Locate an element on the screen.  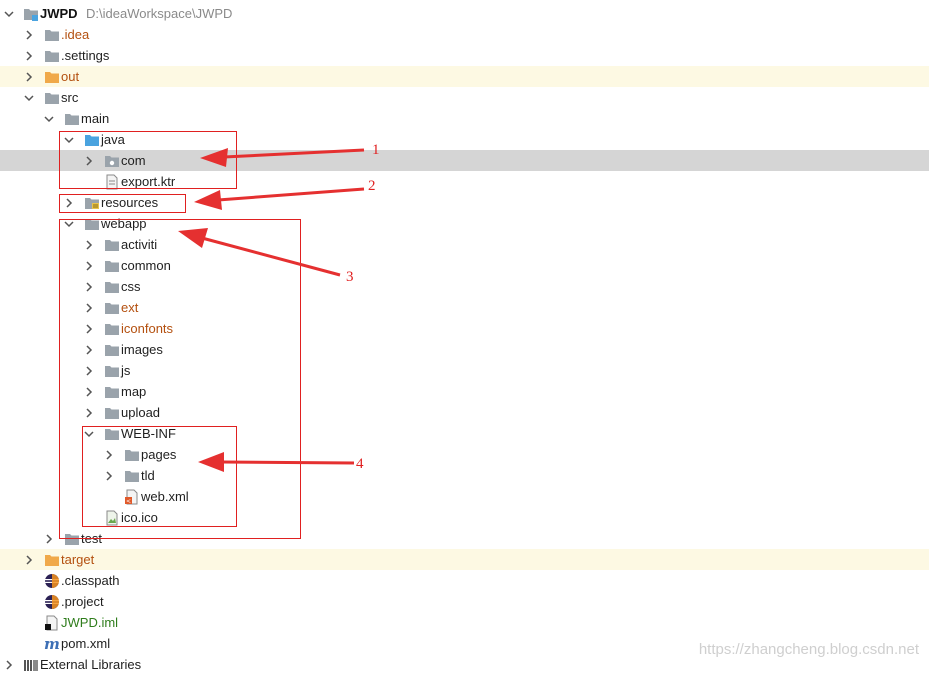
tree-item-label: pages is located at coordinates (159, 454).